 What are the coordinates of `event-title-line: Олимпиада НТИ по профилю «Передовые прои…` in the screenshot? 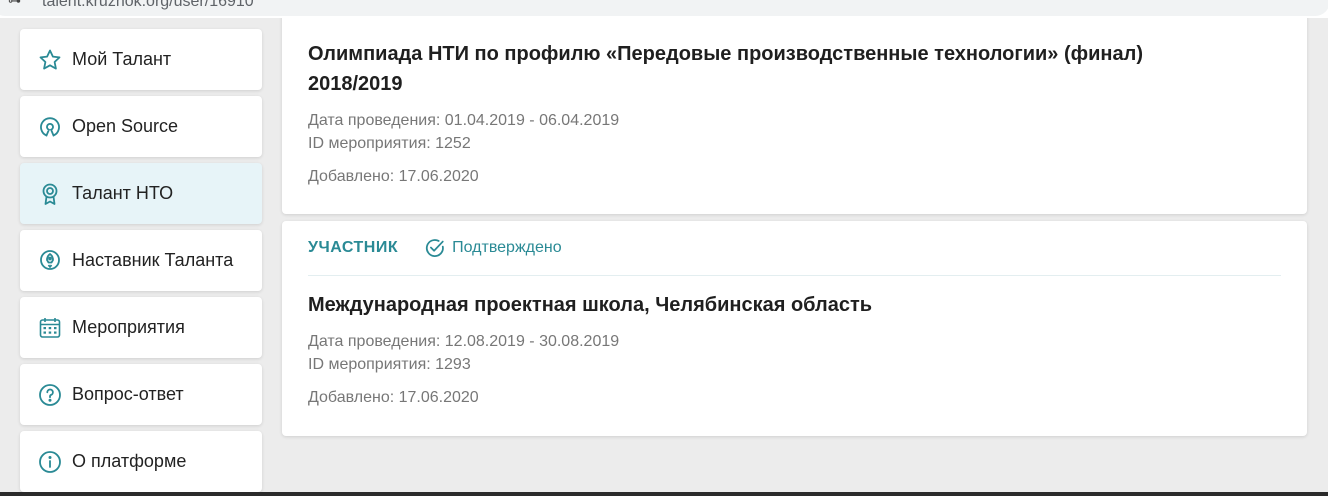 It's located at (725, 54).